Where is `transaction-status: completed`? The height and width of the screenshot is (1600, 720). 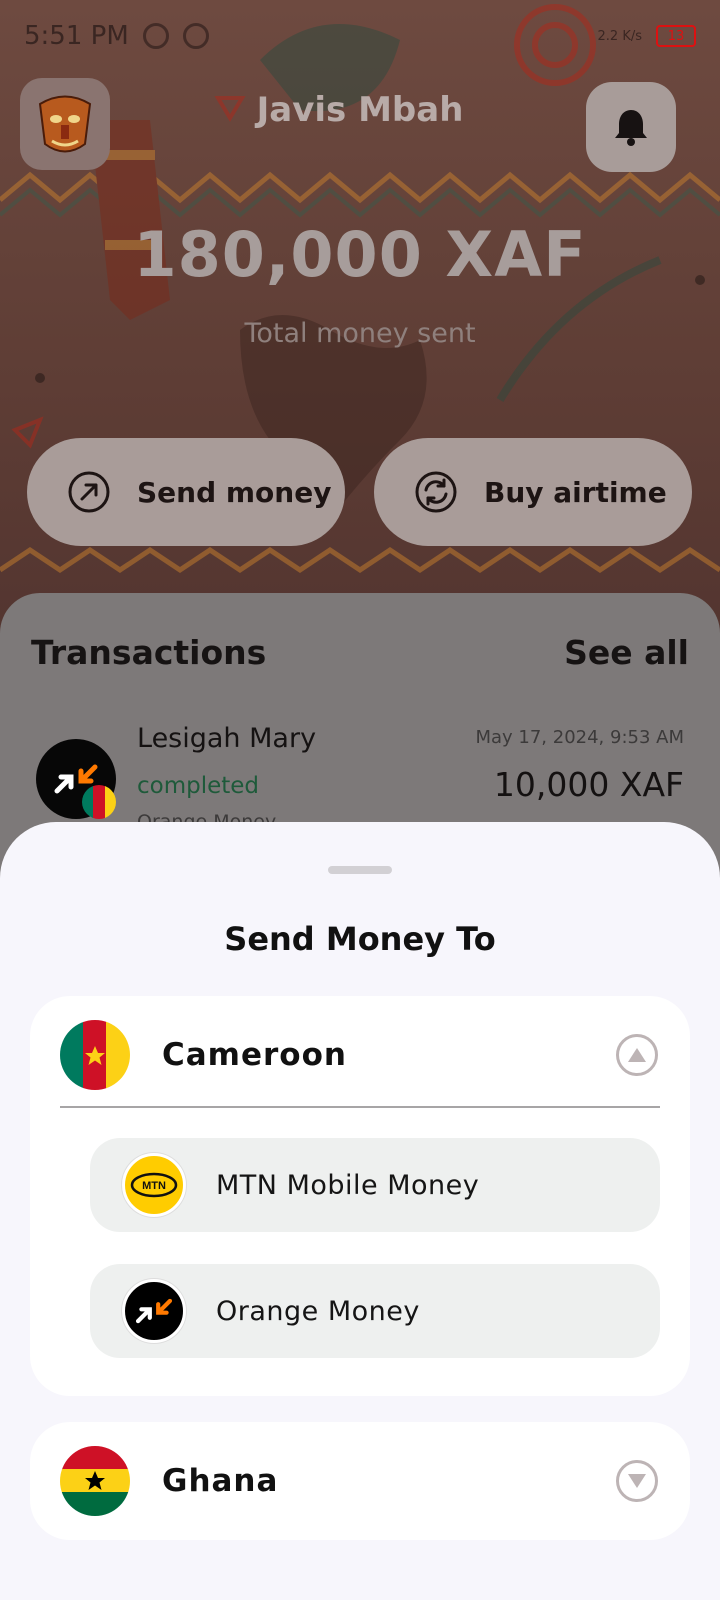
transaction-status: completed is located at coordinates (198, 786).